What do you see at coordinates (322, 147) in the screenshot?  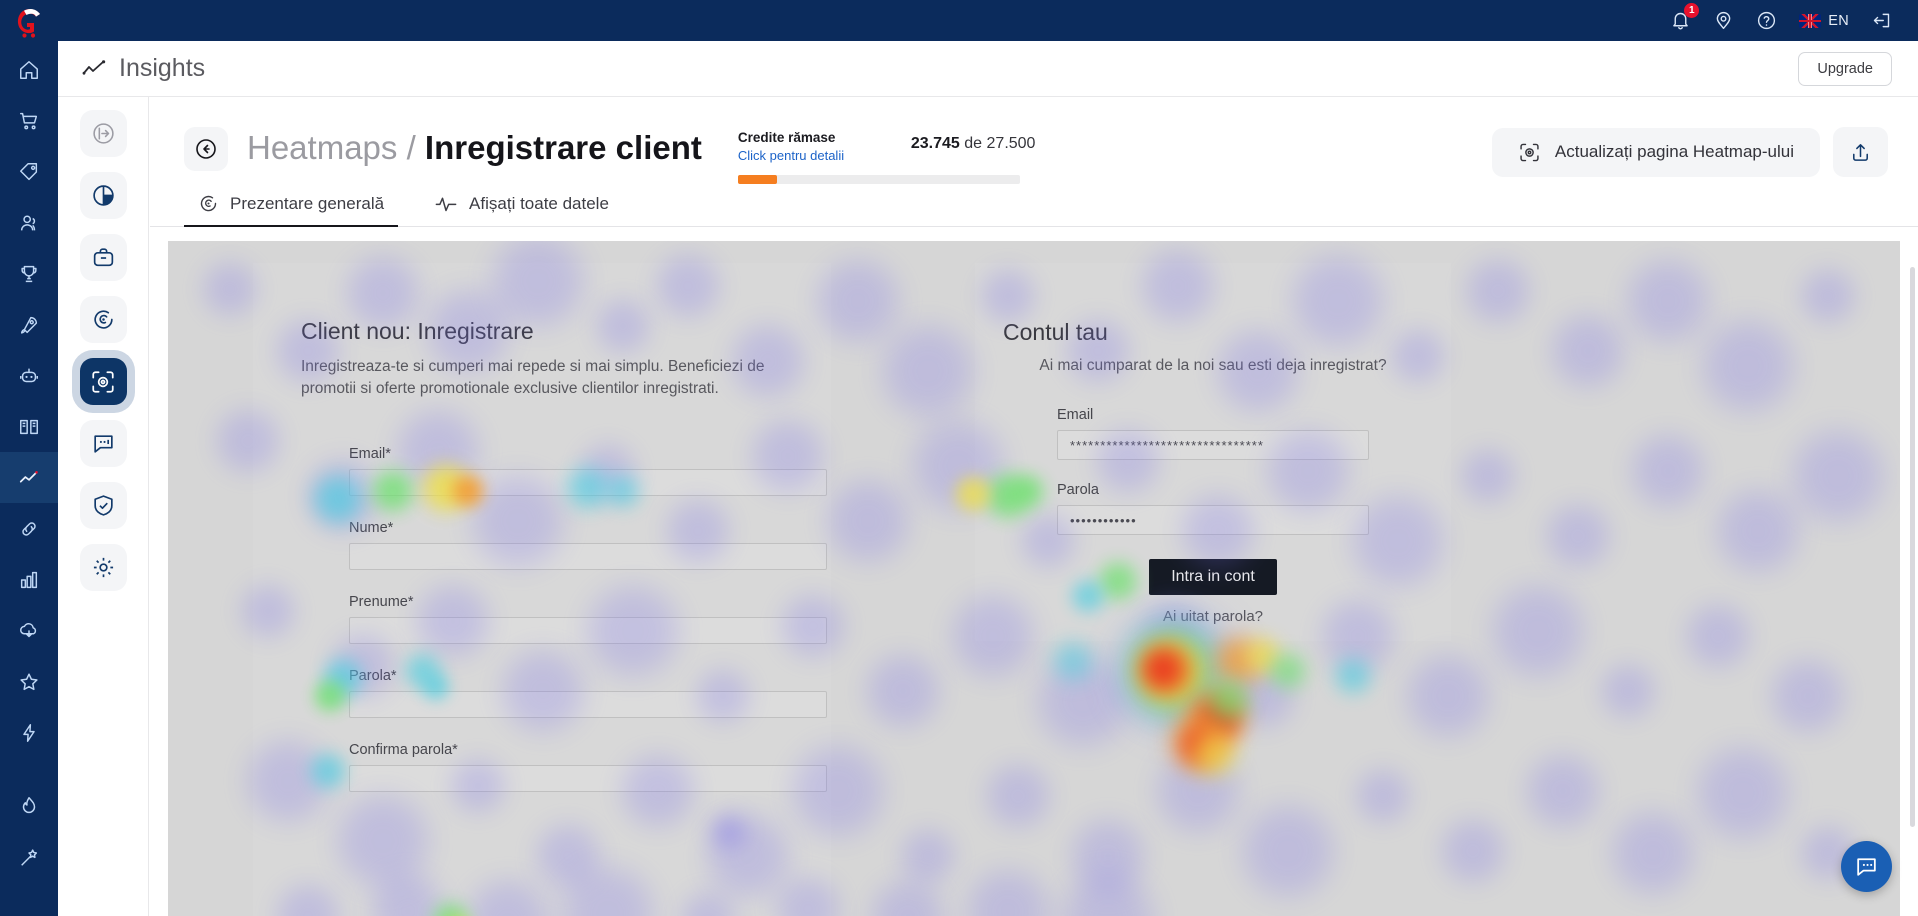 I see `breadcrumb-parent: Heatmaps` at bounding box center [322, 147].